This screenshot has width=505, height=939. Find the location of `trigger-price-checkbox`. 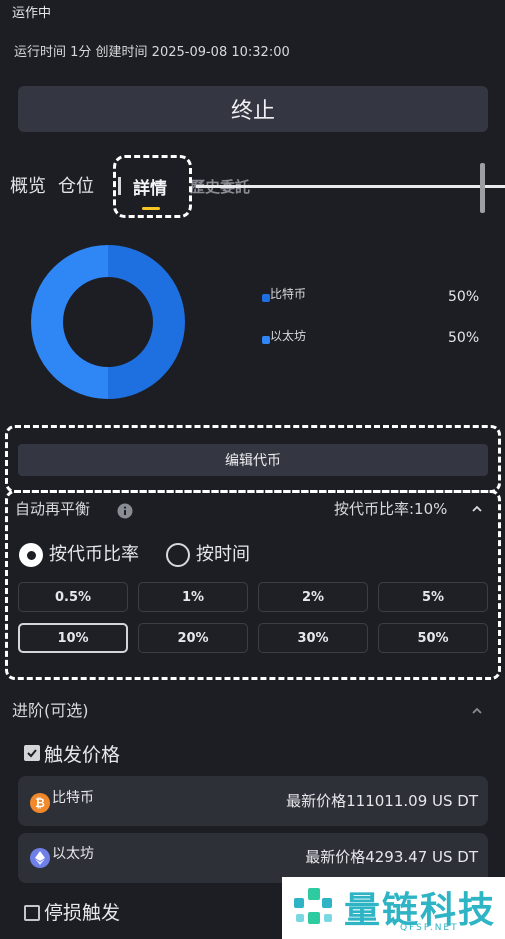

trigger-price-checkbox is located at coordinates (32, 753).